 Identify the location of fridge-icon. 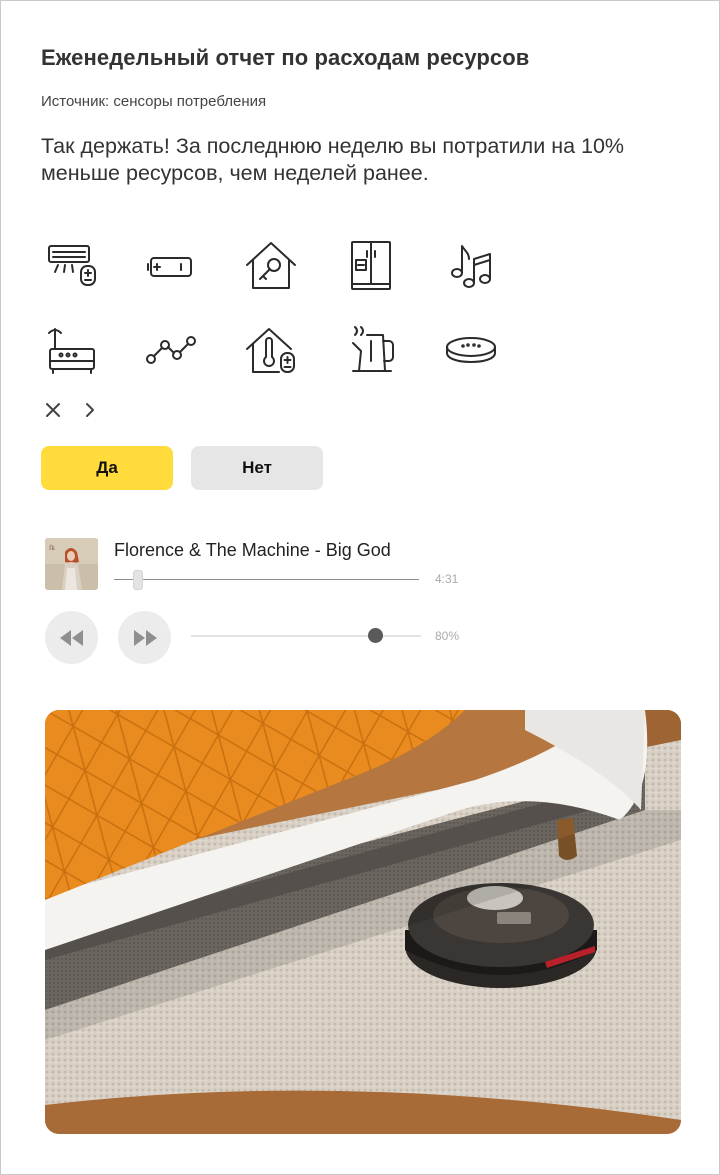
(371, 265).